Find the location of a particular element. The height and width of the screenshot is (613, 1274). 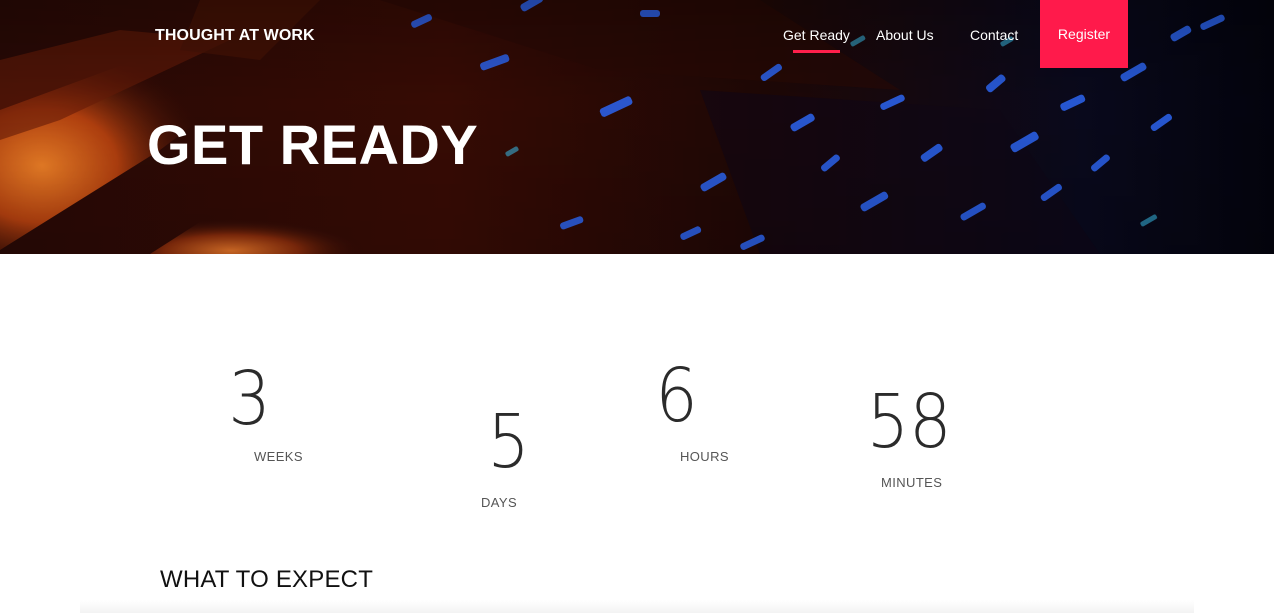

countdown-hours-value: 6 is located at coordinates (676, 396).